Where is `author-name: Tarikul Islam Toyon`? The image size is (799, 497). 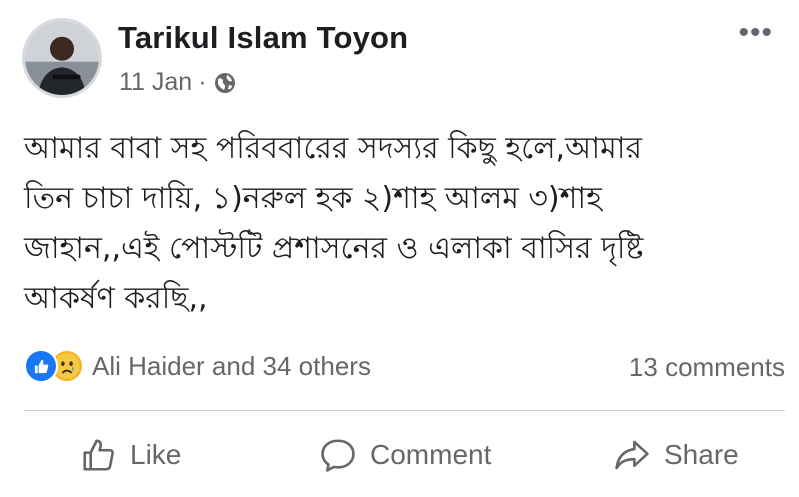 author-name: Tarikul Islam Toyon is located at coordinates (263, 38).